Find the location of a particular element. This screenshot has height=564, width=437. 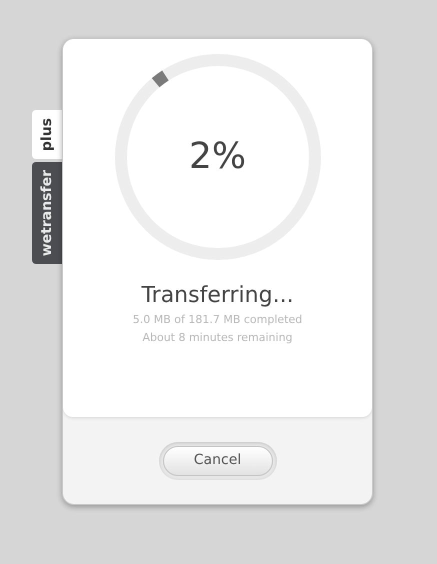

transfer-detail: 5.0 MB of 181.7 MB completed is located at coordinates (217, 320).